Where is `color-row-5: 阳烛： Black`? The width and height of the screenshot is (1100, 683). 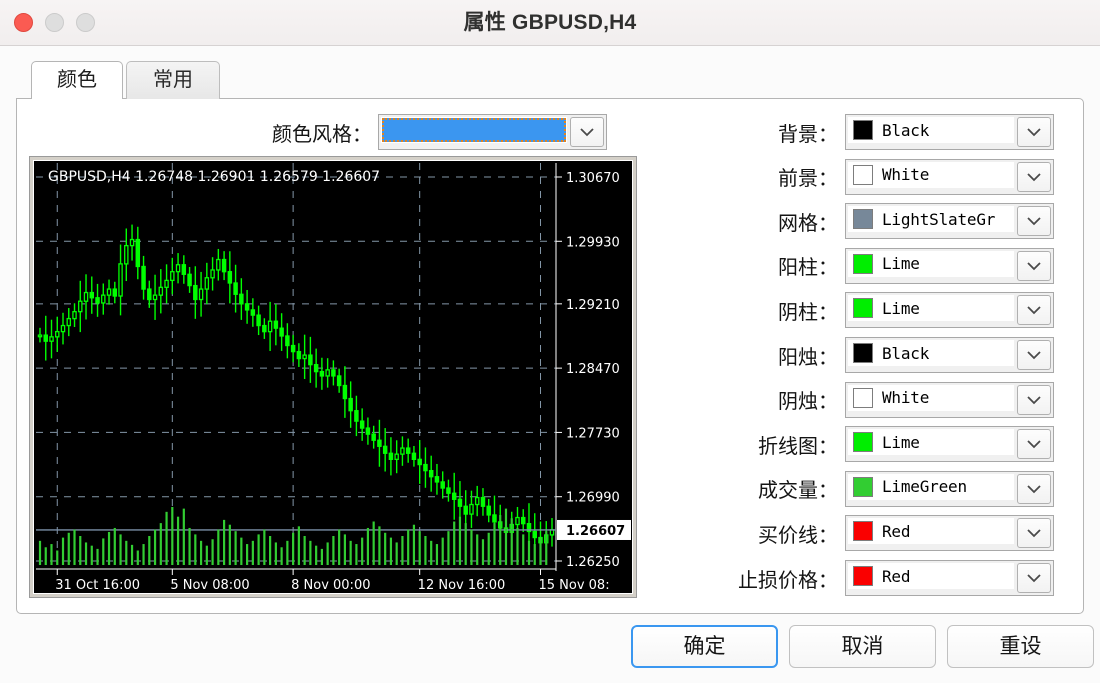 color-row-5: 阳烛： Black is located at coordinates (845, 355).